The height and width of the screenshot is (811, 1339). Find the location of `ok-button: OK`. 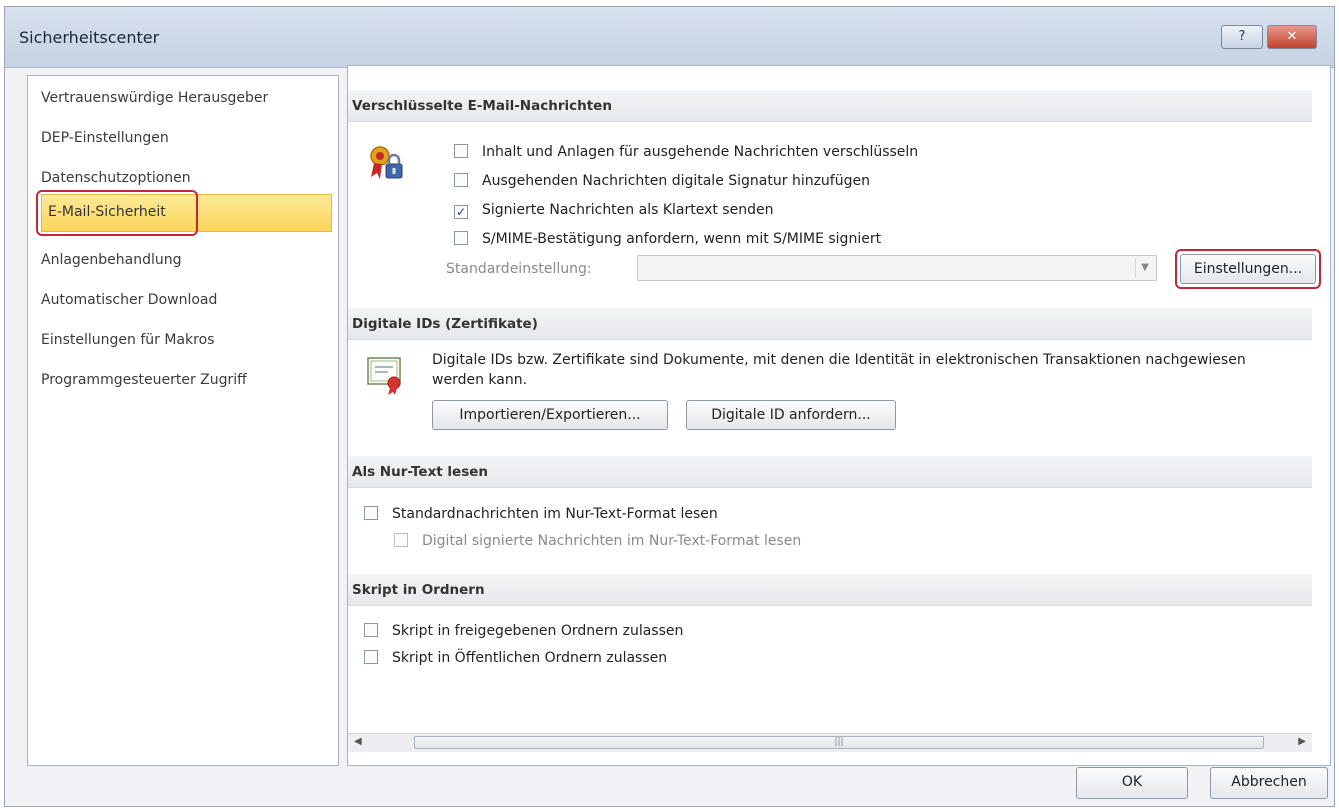

ok-button: OK is located at coordinates (1132, 783).